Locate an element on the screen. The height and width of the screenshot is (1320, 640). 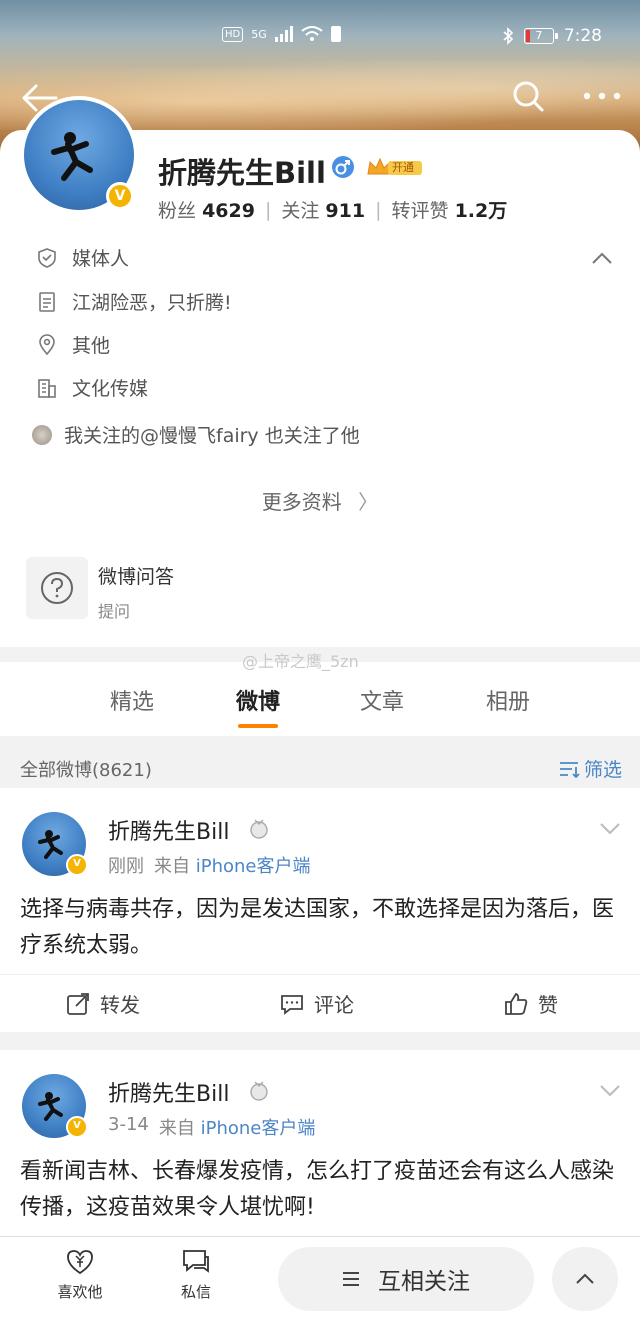
sim-icon is located at coordinates (335, 34).